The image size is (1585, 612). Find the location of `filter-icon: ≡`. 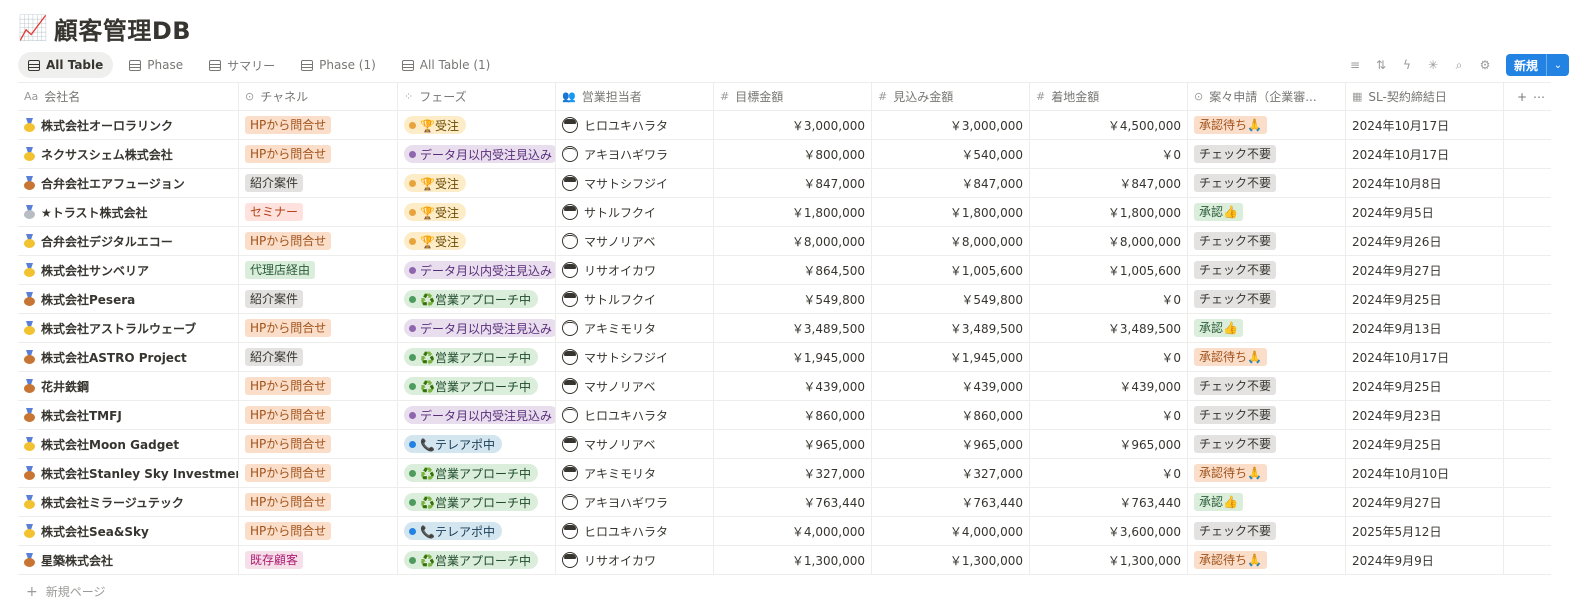

filter-icon: ≡ is located at coordinates (1355, 65).